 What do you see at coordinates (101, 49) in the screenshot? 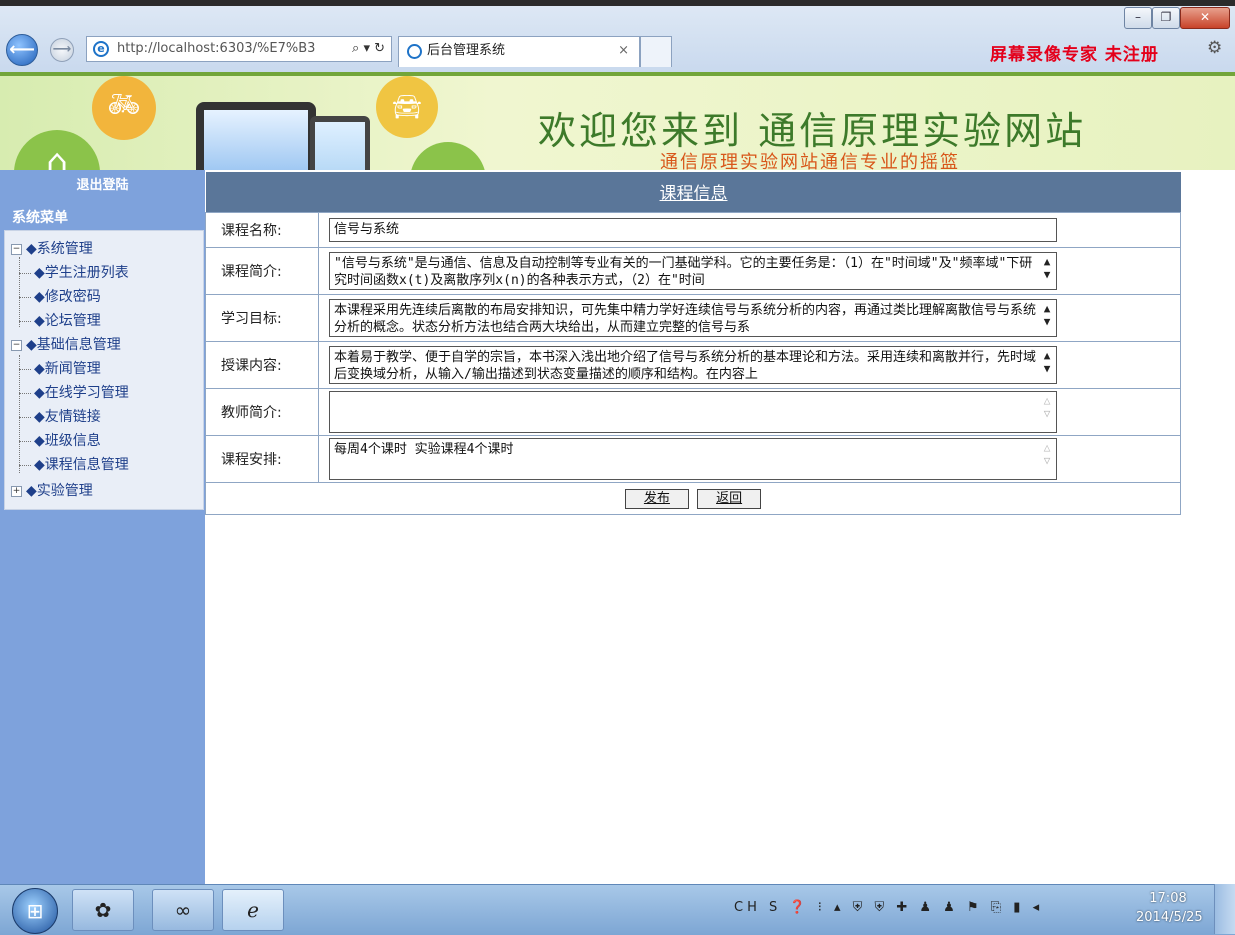
I see `ie-page-icon: e` at bounding box center [101, 49].